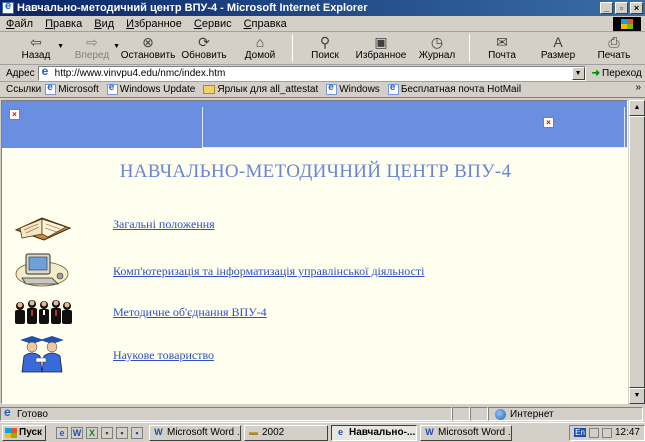  Describe the element at coordinates (454, 88) in the screenshot. I see `link-hotmail: Бесплатная почта HotMail` at that location.